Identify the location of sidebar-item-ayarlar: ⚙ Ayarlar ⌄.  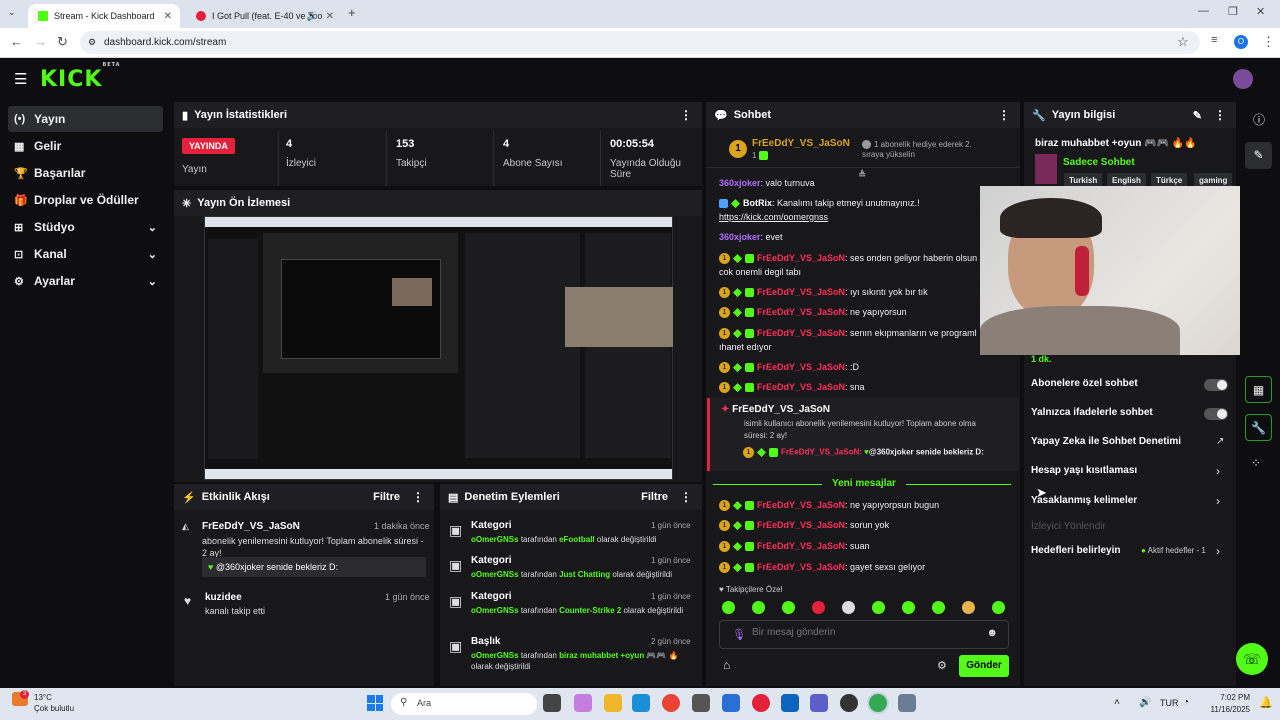
(85, 281).